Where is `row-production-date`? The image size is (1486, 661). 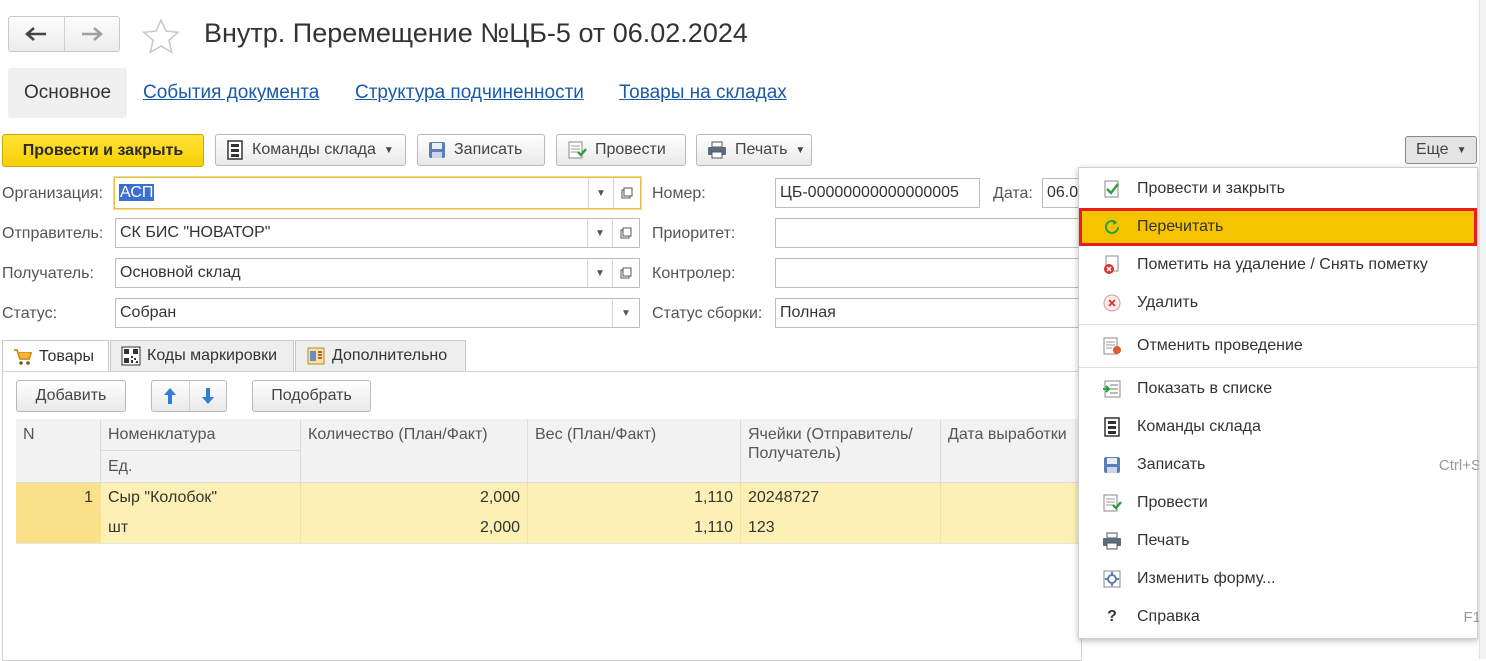
row-production-date is located at coordinates (1011, 498).